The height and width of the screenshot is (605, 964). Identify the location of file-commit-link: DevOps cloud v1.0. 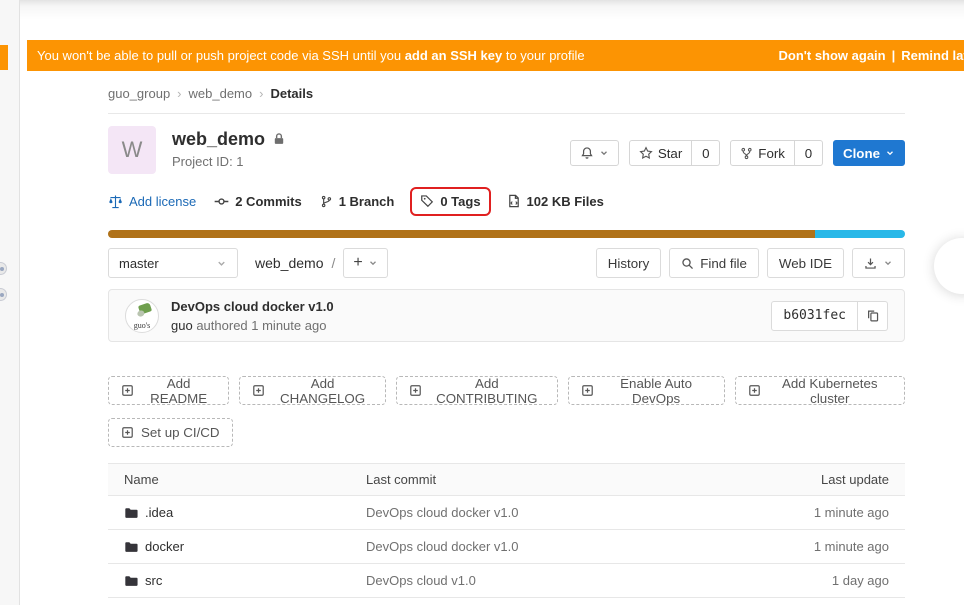
(527, 580).